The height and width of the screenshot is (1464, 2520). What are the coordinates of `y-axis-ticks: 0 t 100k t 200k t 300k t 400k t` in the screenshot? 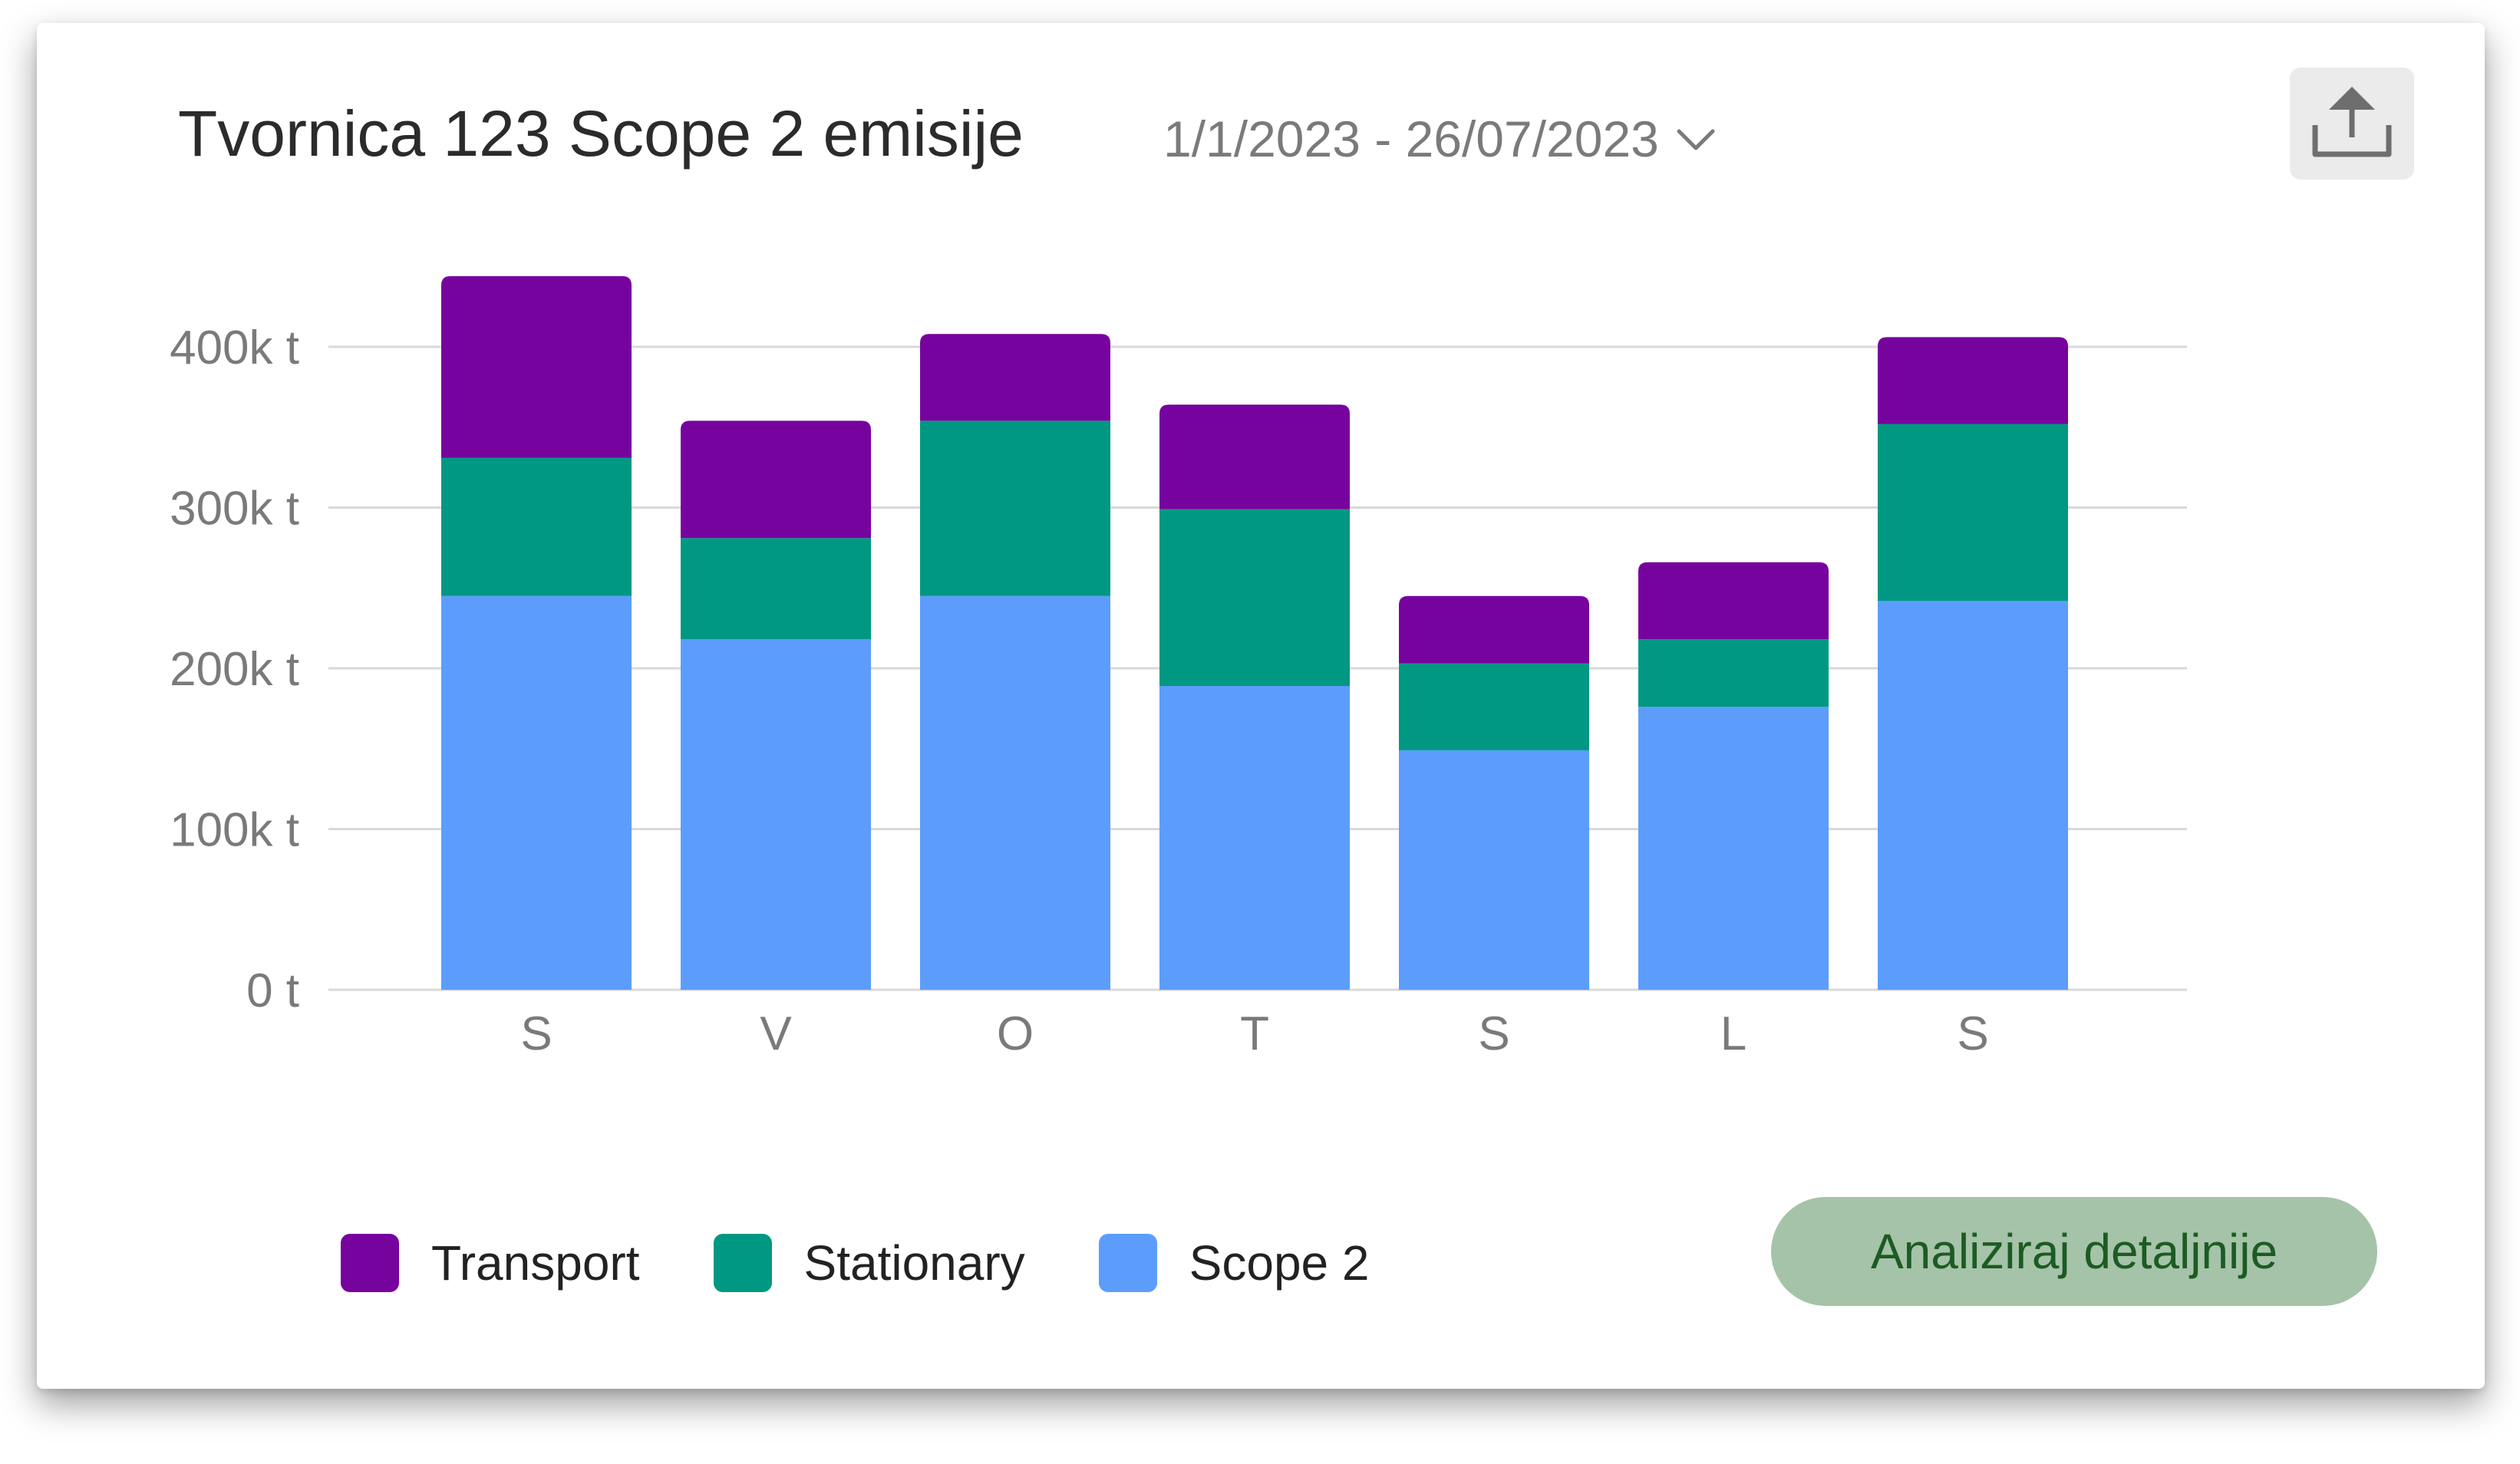 It's located at (234, 669).